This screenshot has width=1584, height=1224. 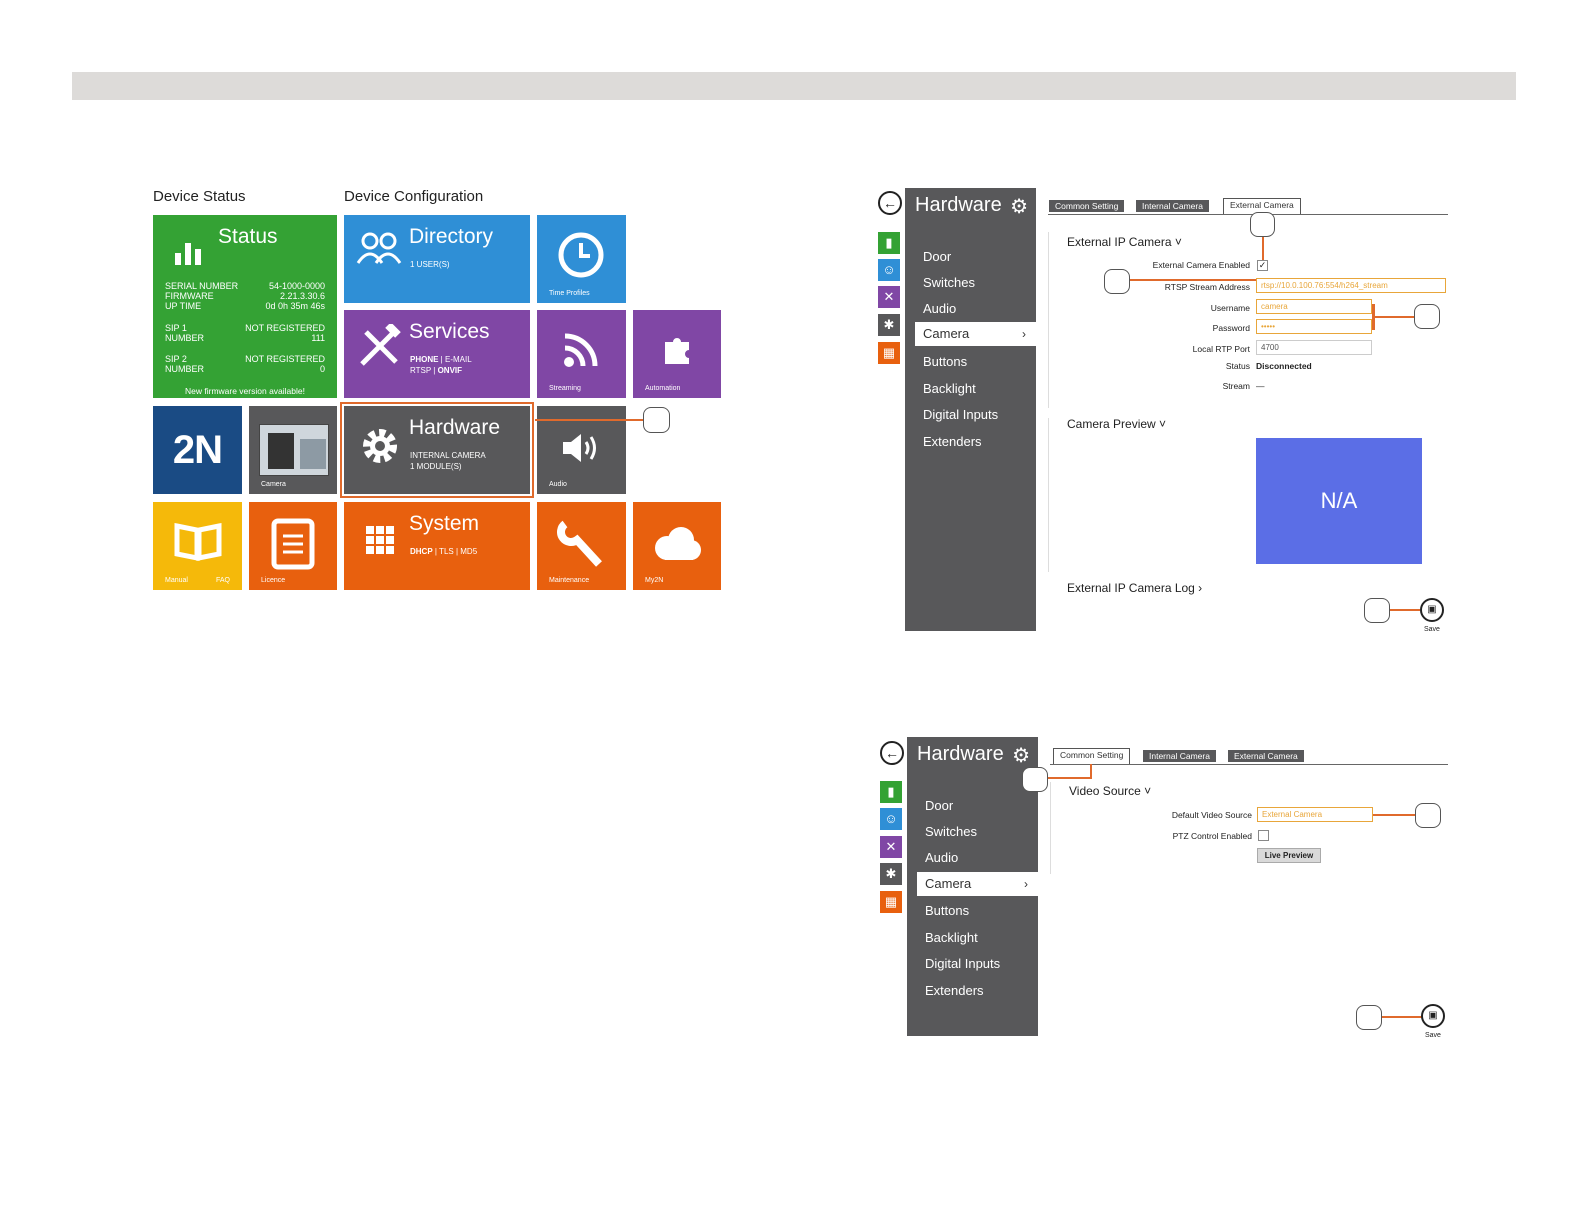 What do you see at coordinates (285, 328) in the screenshot?
I see `sip1-state: NOT REGISTERED` at bounding box center [285, 328].